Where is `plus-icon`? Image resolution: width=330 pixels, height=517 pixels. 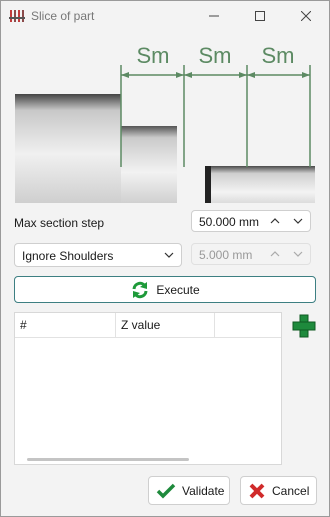
plus-icon is located at coordinates (304, 326).